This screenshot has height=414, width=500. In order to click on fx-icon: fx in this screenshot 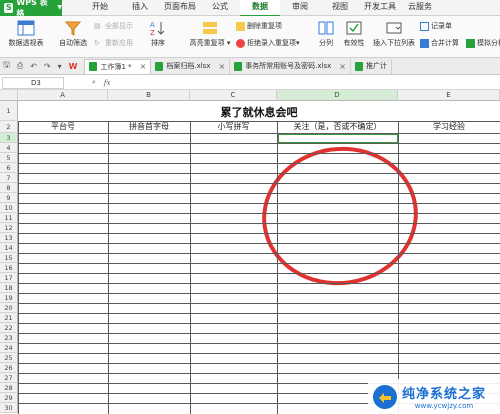, I will do `click(107, 83)`.